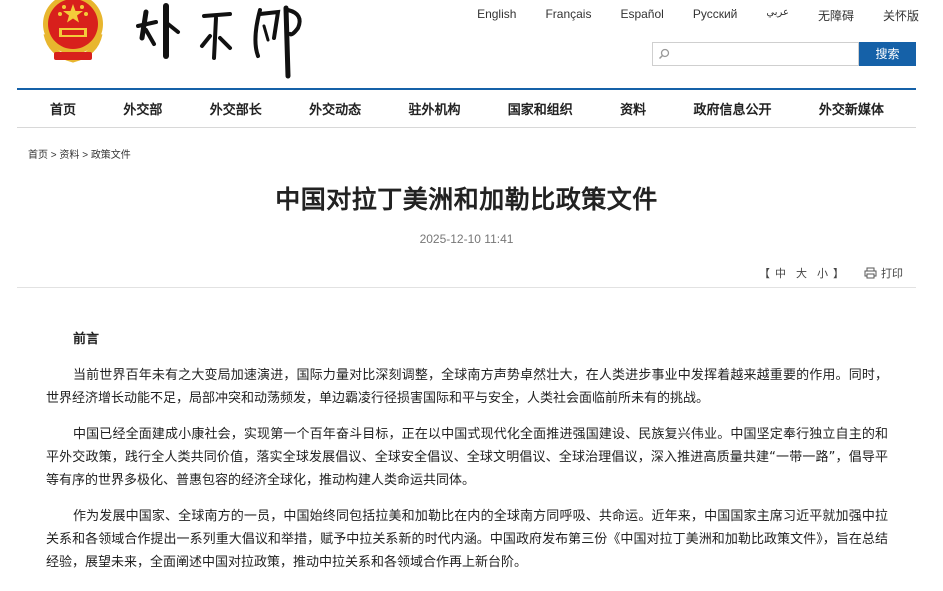 This screenshot has width=943, height=591. I want to click on nav-item-countries: 国家和组织, so click(540, 108).